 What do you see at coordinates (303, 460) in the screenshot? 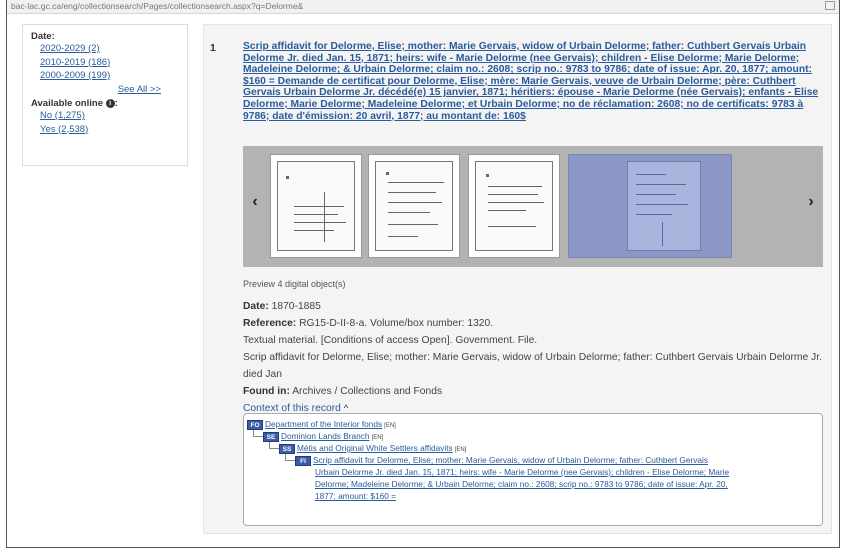
I see `file-level-icon: FI` at bounding box center [303, 460].